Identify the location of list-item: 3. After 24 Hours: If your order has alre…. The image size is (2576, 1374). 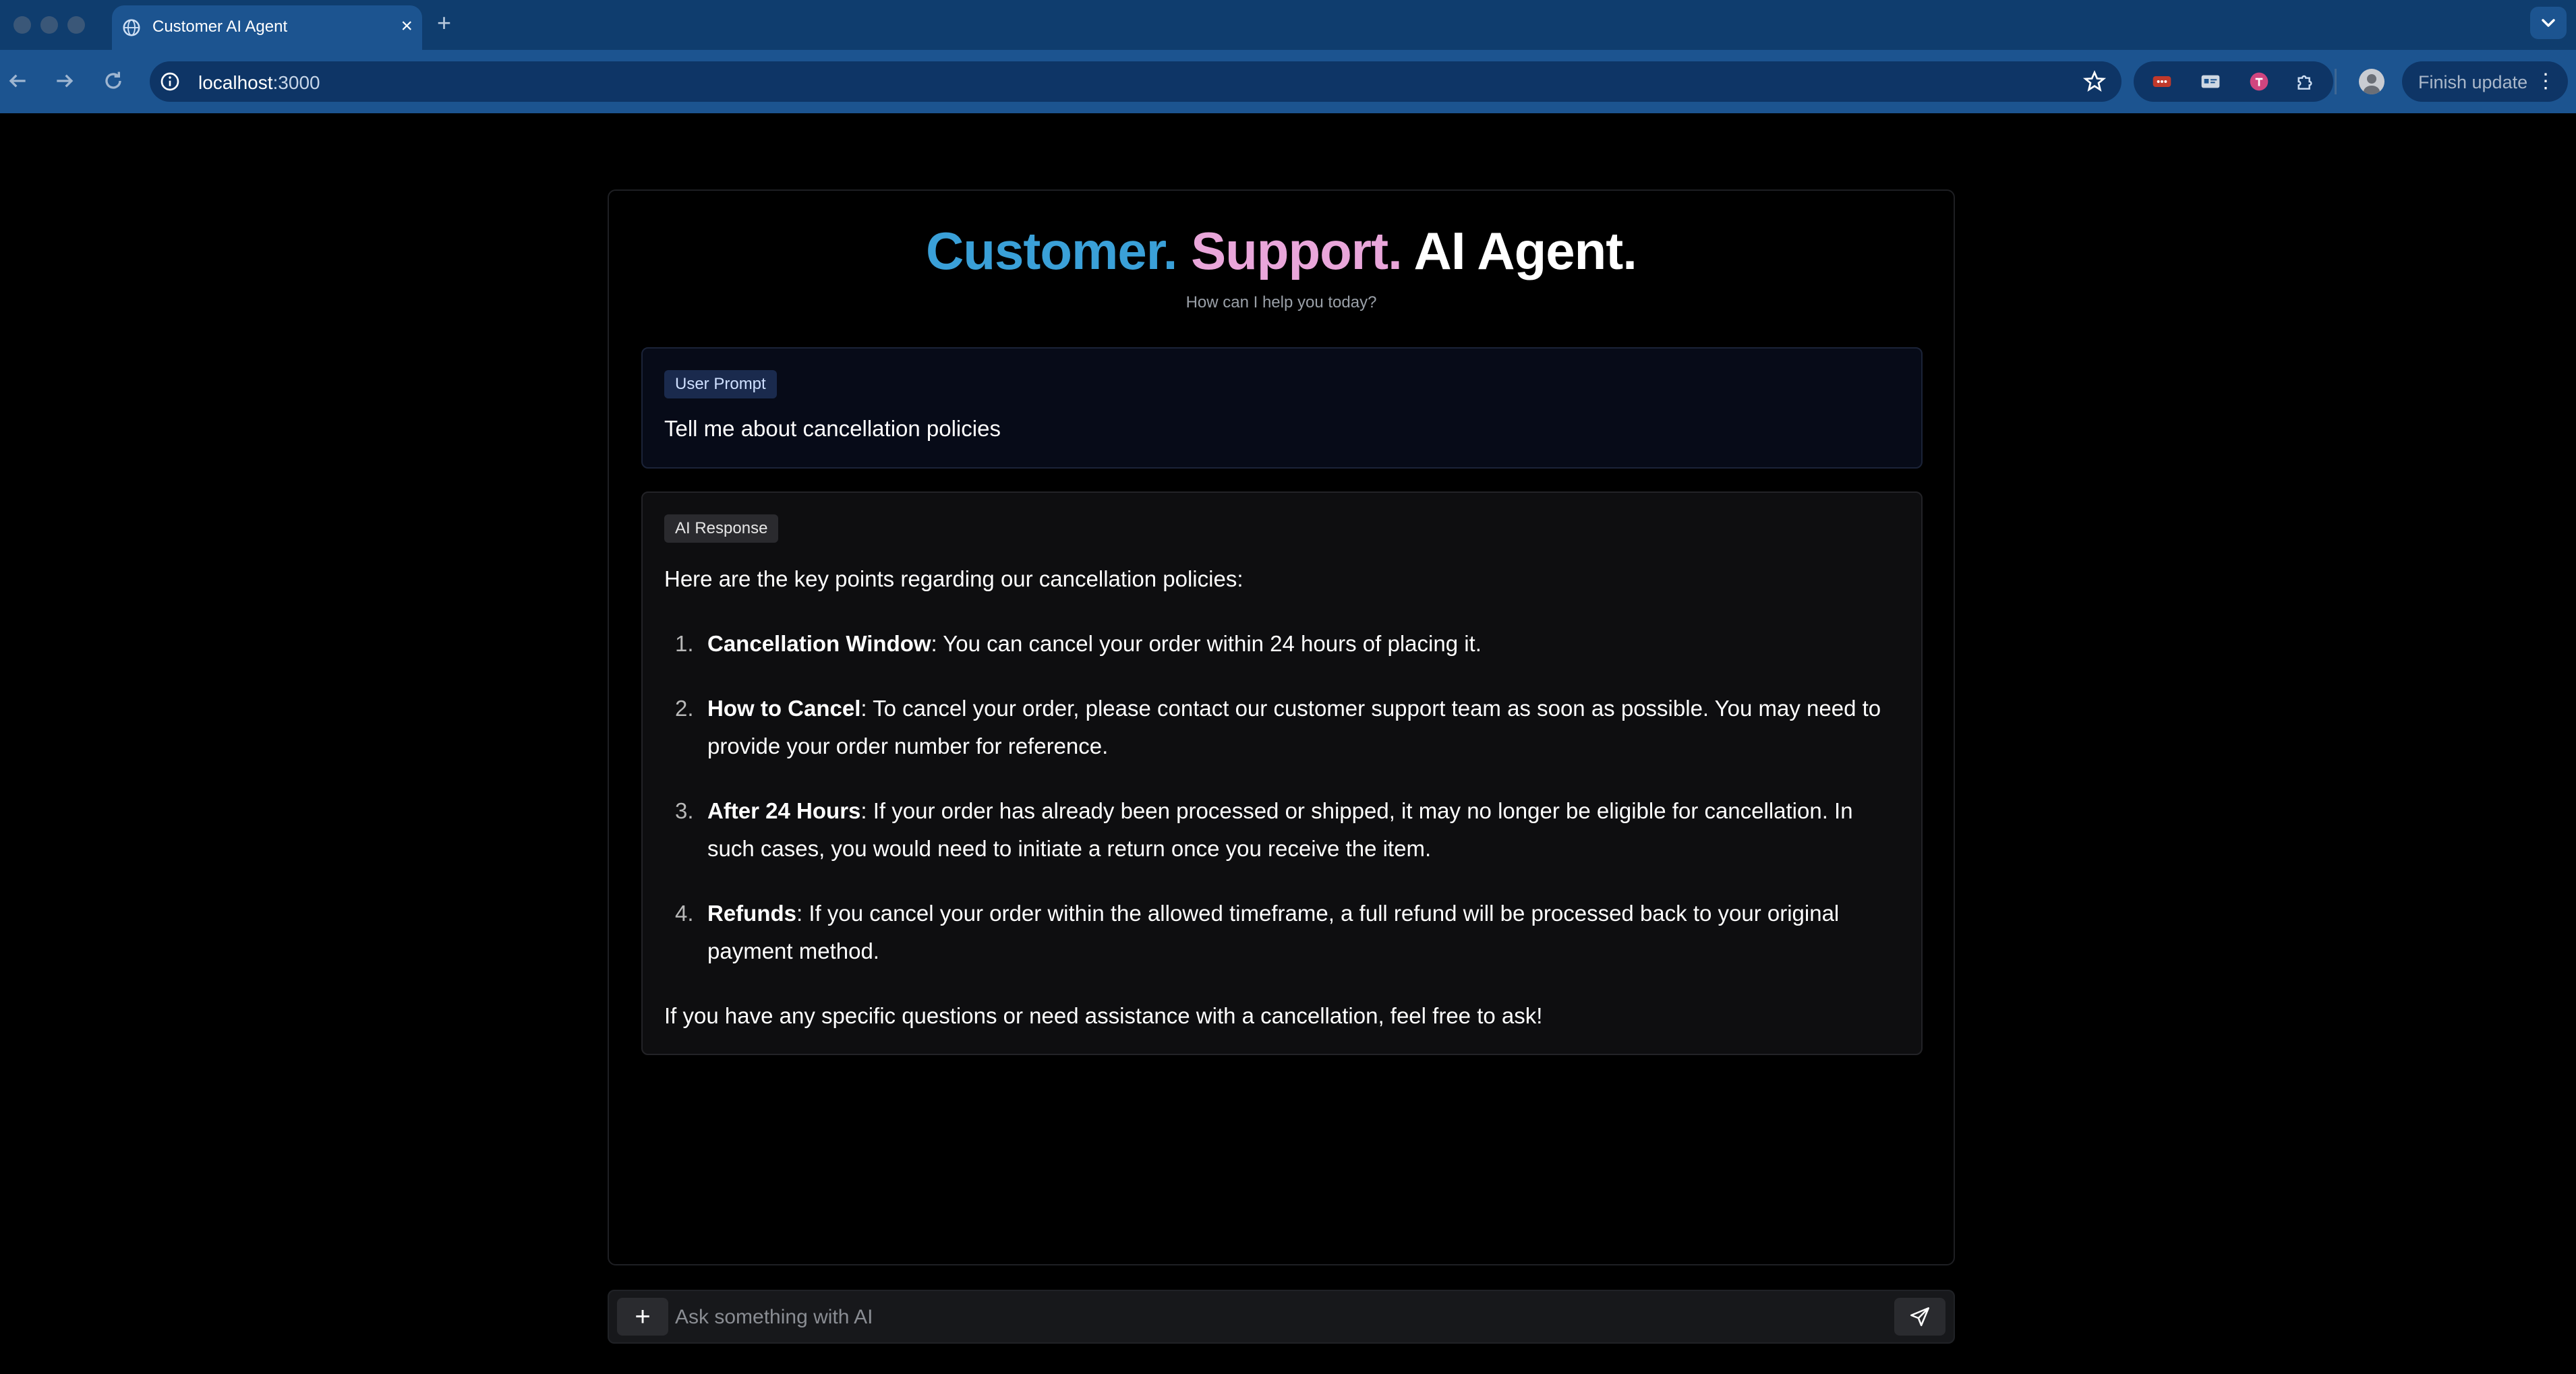
(1281, 830).